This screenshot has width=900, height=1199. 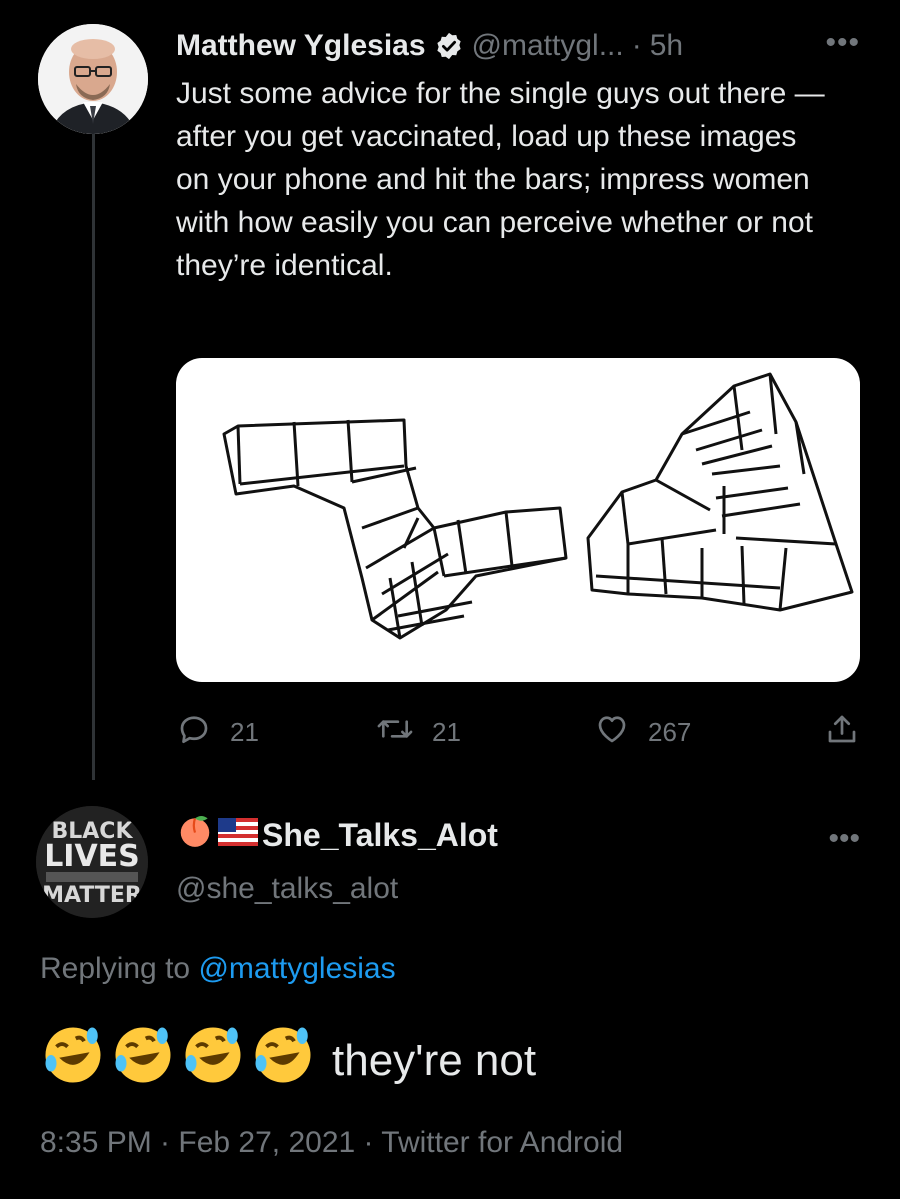 I want to click on emoji-group, so click(x=178, y=1060).